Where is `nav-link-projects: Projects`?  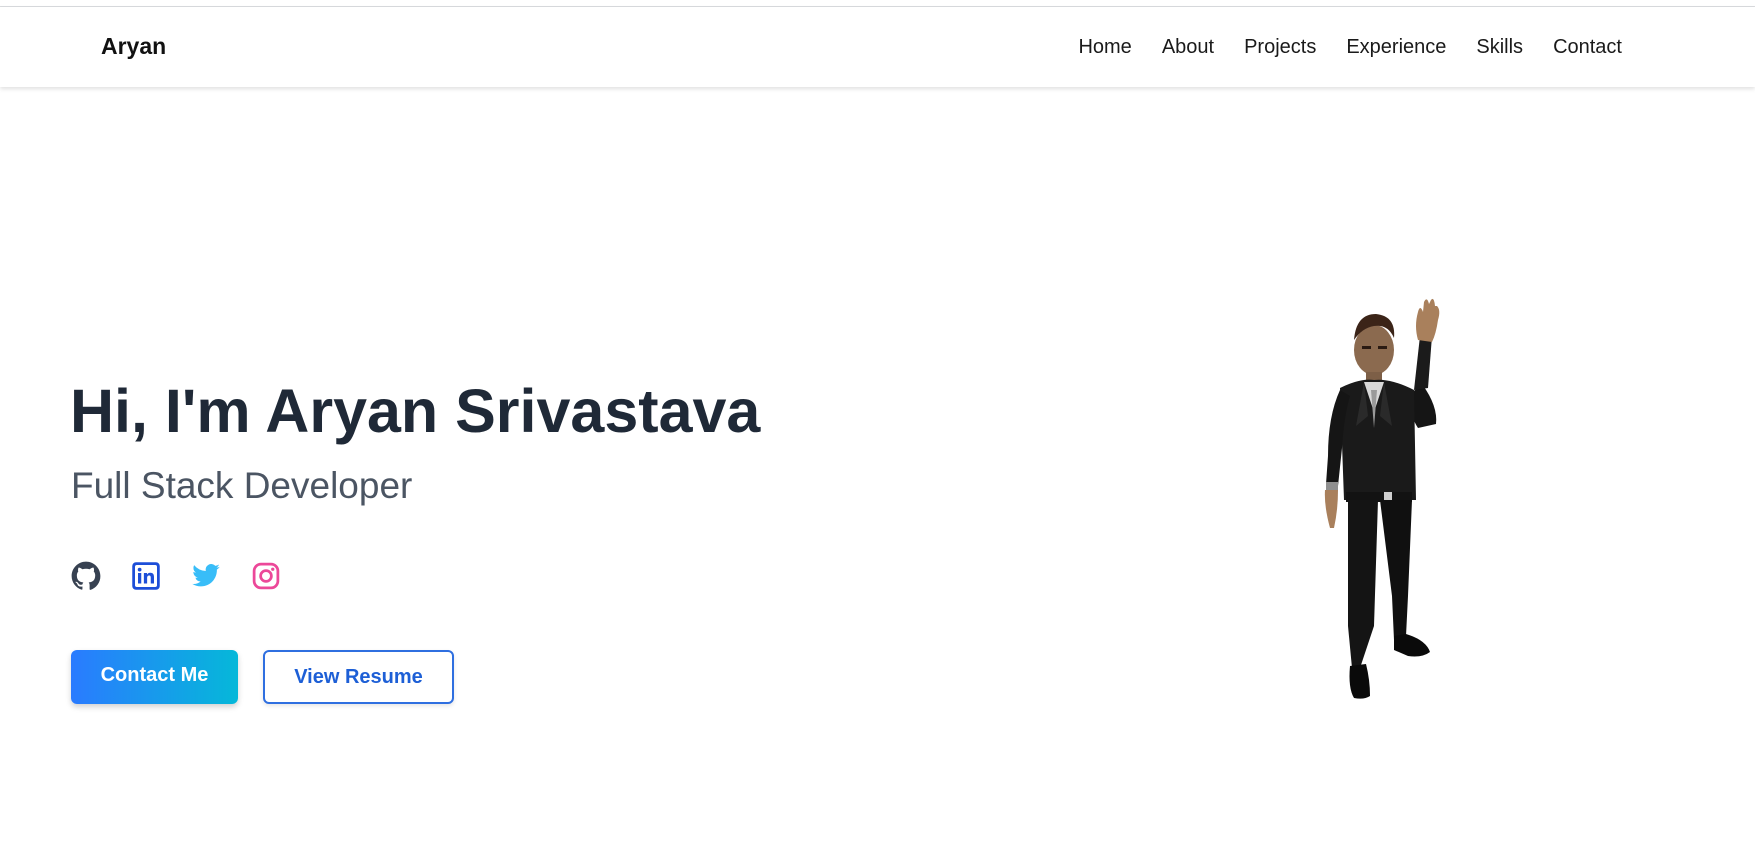 nav-link-projects: Projects is located at coordinates (1280, 47).